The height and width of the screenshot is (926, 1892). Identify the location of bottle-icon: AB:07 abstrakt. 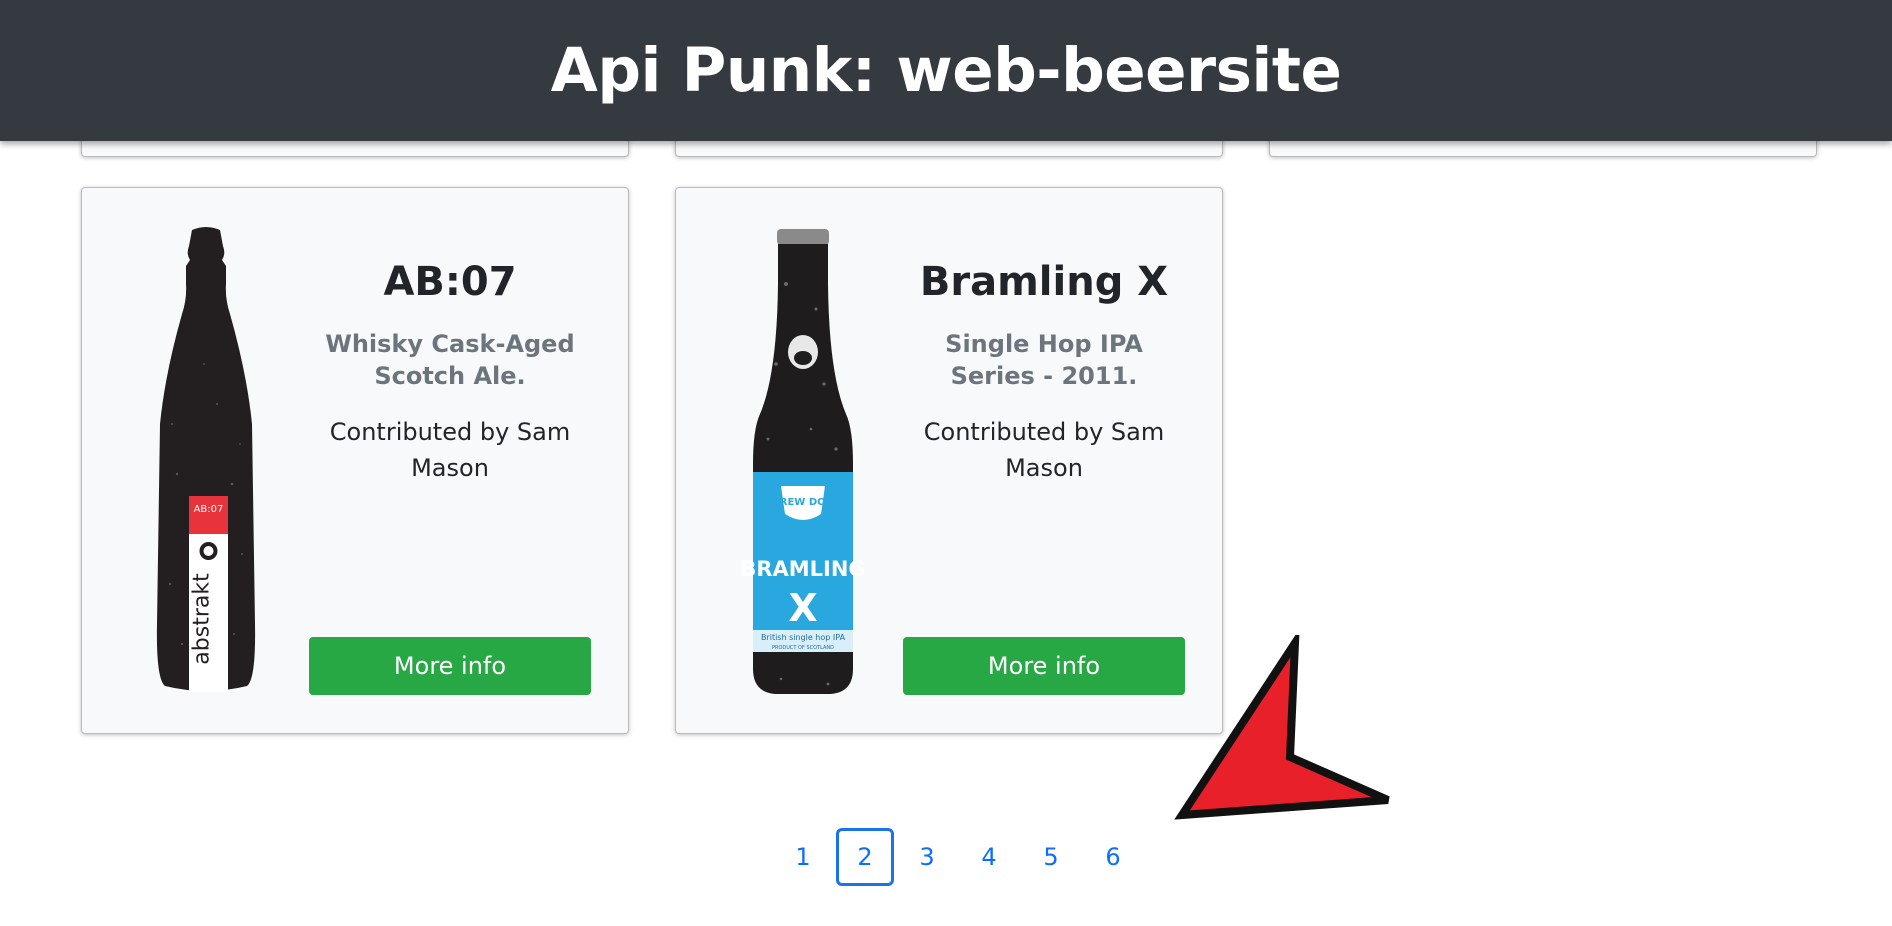
(206, 459).